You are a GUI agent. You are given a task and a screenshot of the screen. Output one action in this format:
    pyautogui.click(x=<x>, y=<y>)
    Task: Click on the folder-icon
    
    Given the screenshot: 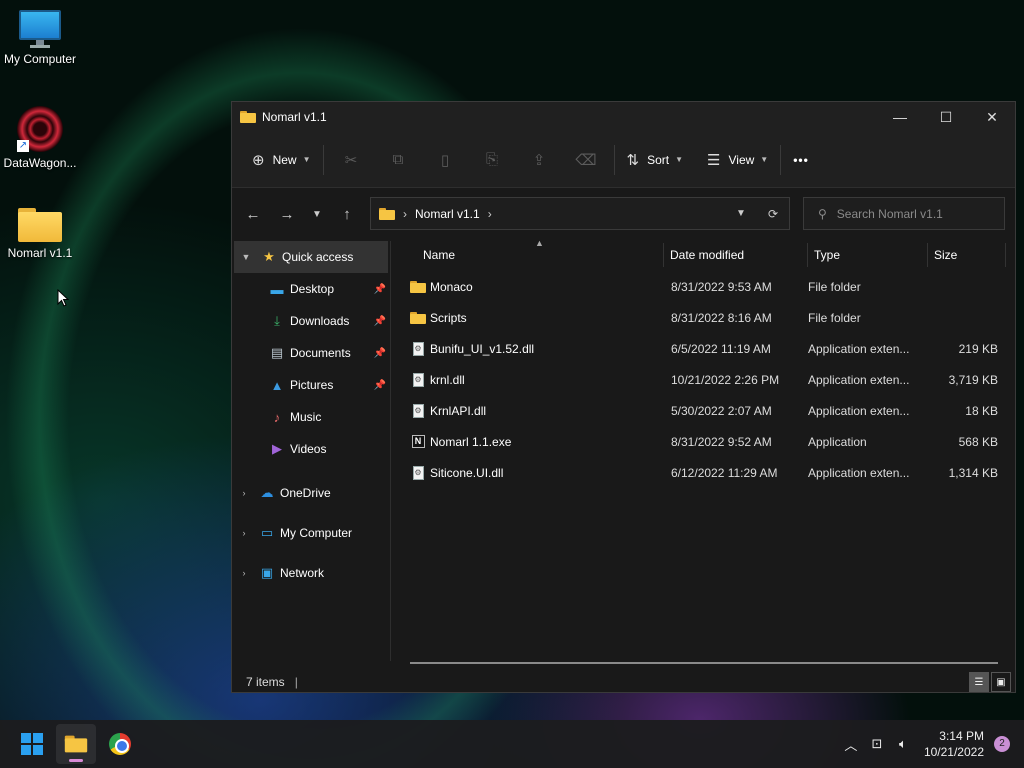 What is the action you would take?
    pyautogui.click(x=418, y=318)
    